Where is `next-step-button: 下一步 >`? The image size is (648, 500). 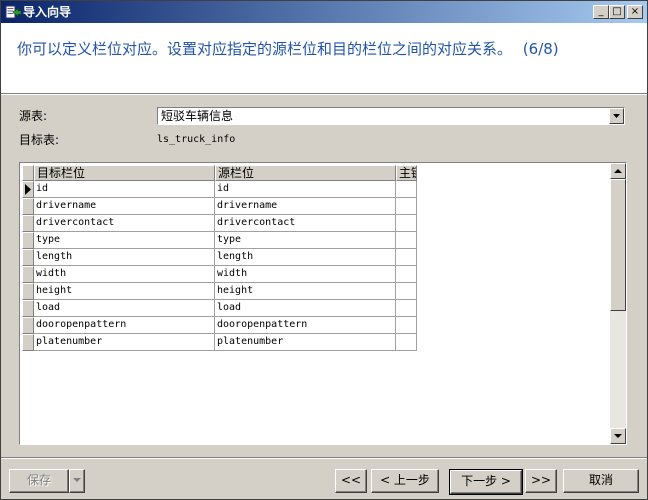 next-step-button: 下一步 > is located at coordinates (486, 482).